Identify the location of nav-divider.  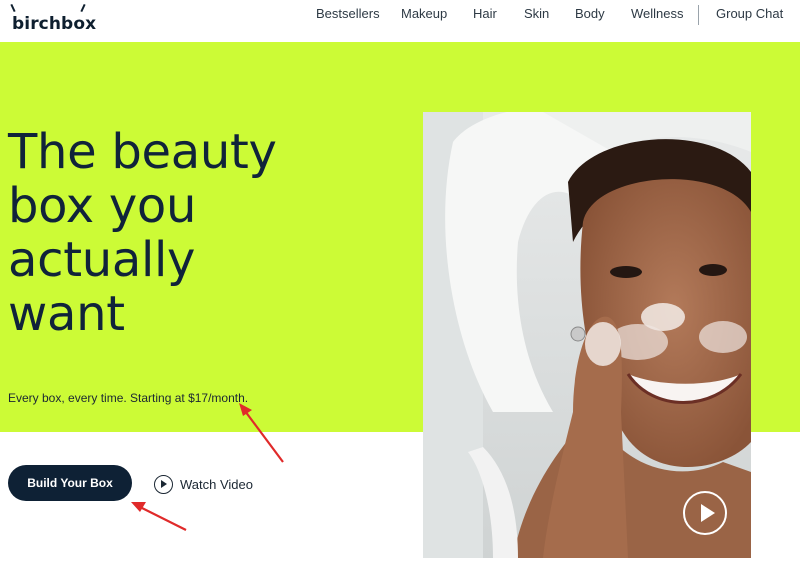
(698, 15).